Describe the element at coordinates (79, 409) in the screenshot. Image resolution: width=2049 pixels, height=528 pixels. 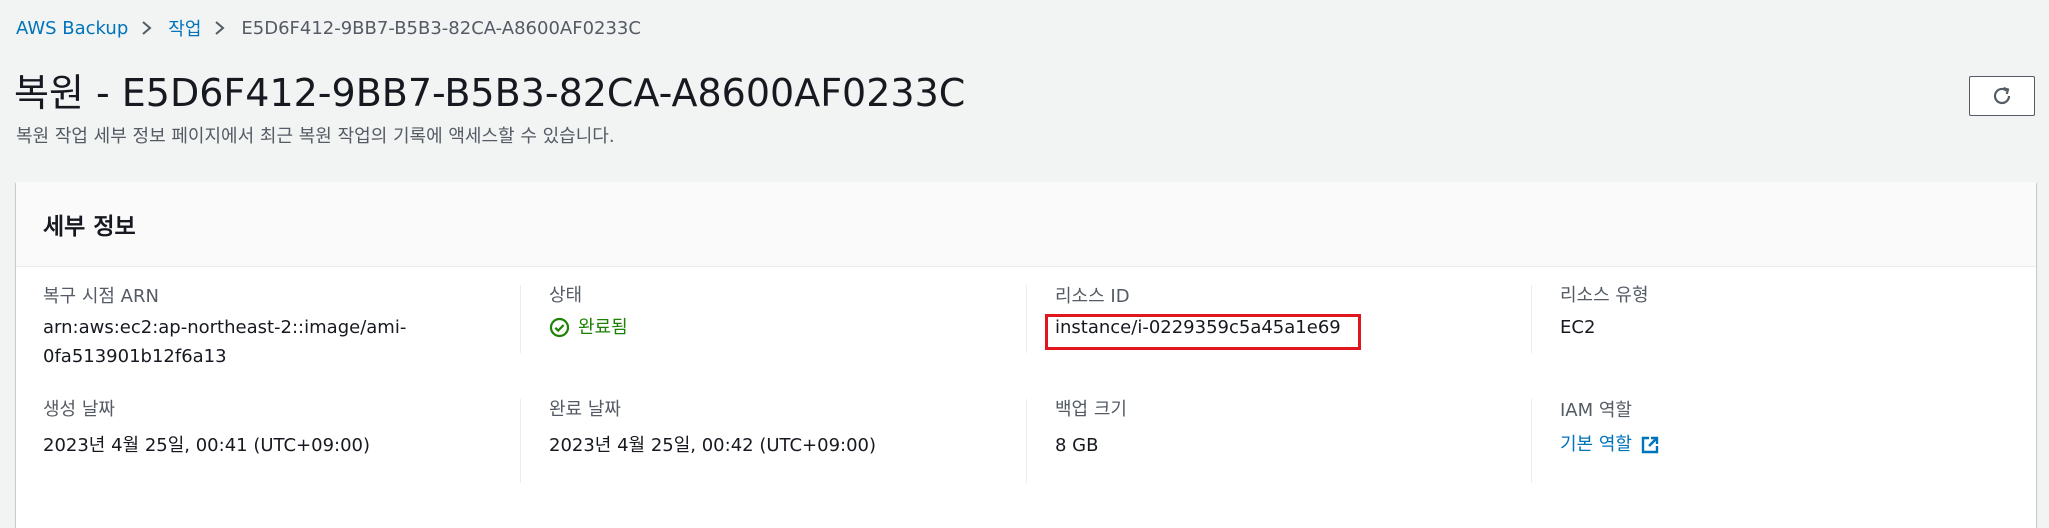
I see `field-label: 생성 날짜` at that location.